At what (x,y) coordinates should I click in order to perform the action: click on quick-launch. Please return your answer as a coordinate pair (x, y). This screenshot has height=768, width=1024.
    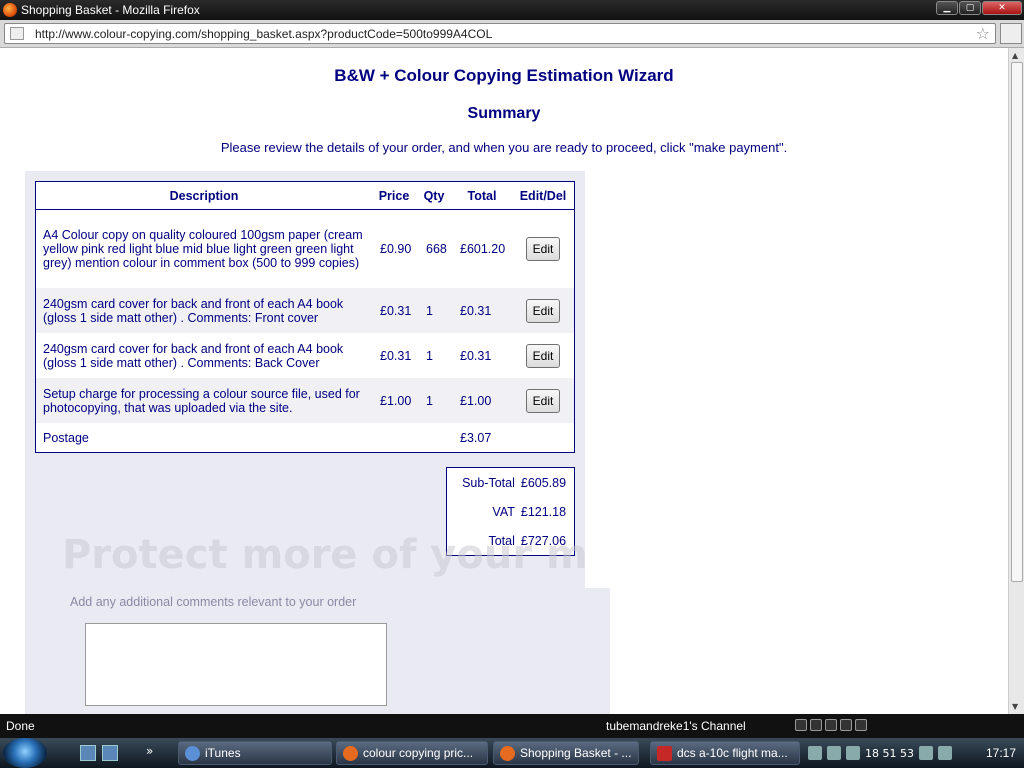
    Looking at the image, I should click on (99, 753).